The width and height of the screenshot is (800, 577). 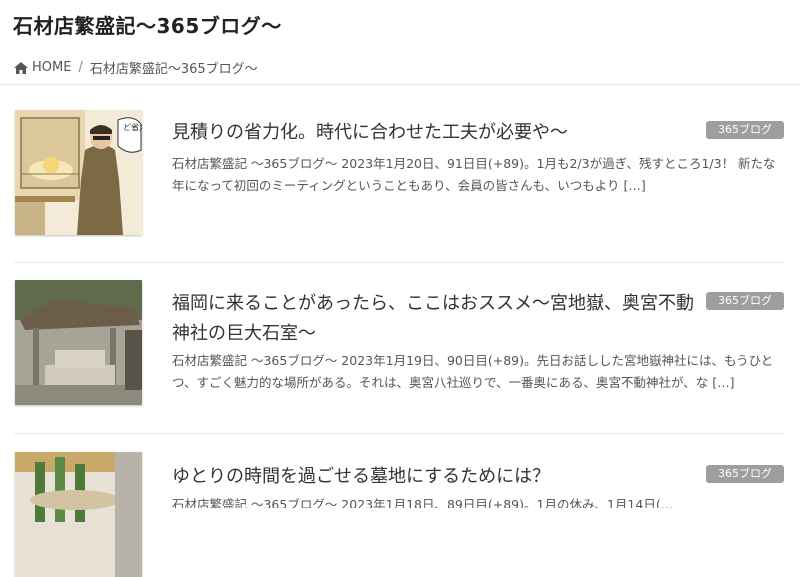 What do you see at coordinates (400, 84) in the screenshot?
I see `header-divider` at bounding box center [400, 84].